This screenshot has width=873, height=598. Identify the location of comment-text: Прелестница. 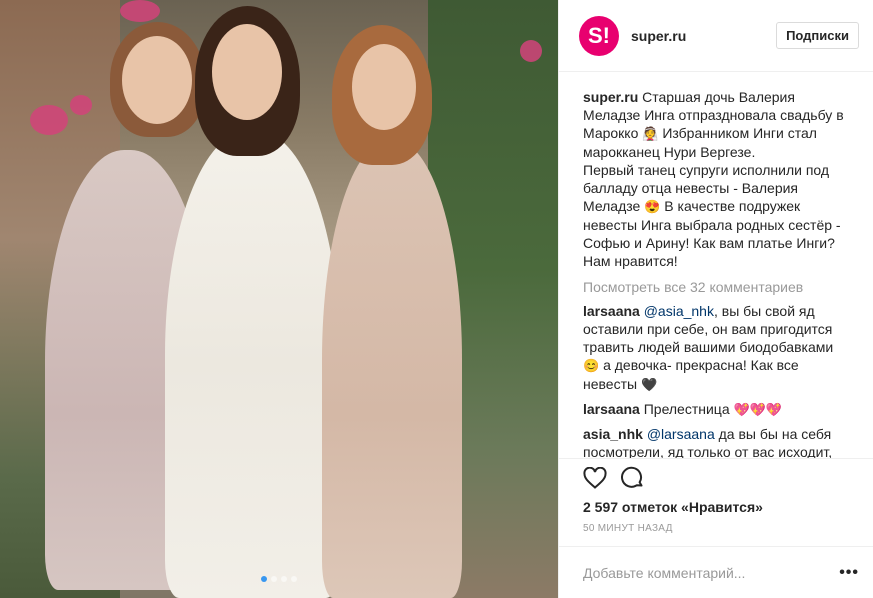
(686, 409).